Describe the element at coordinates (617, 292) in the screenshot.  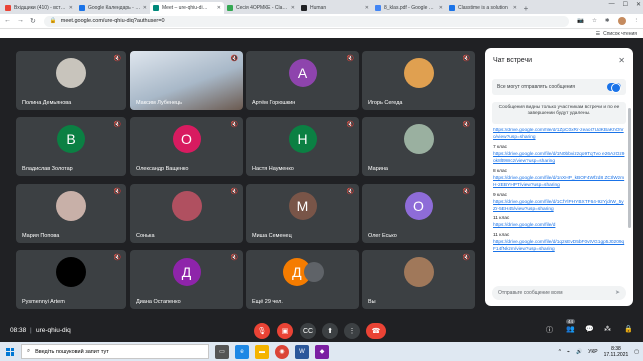
I see `send-icon: ➤` at that location.